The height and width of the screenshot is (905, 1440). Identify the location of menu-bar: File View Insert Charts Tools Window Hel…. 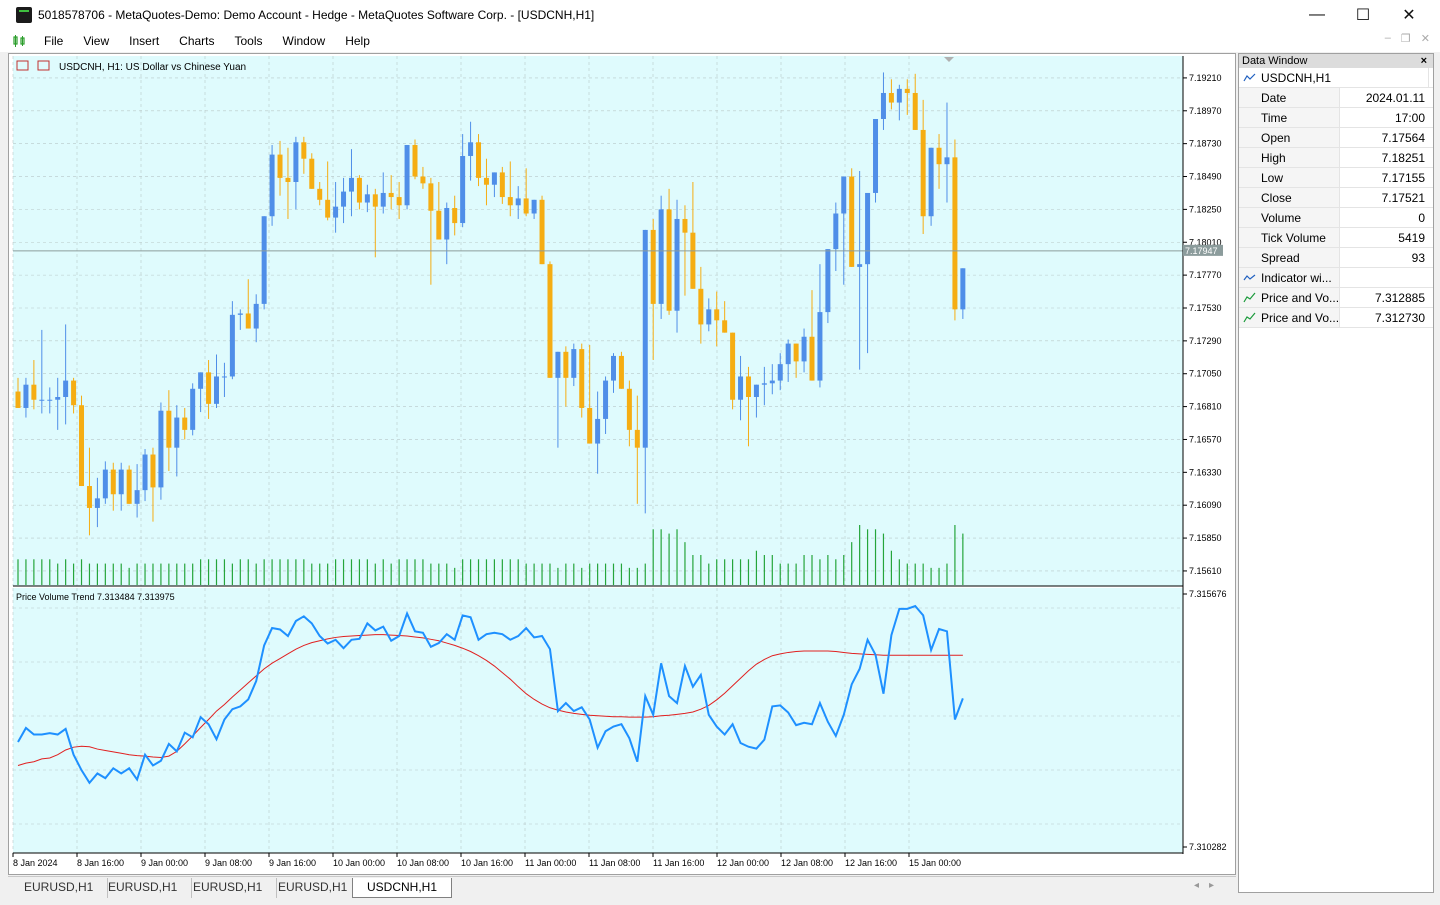
(720, 41).